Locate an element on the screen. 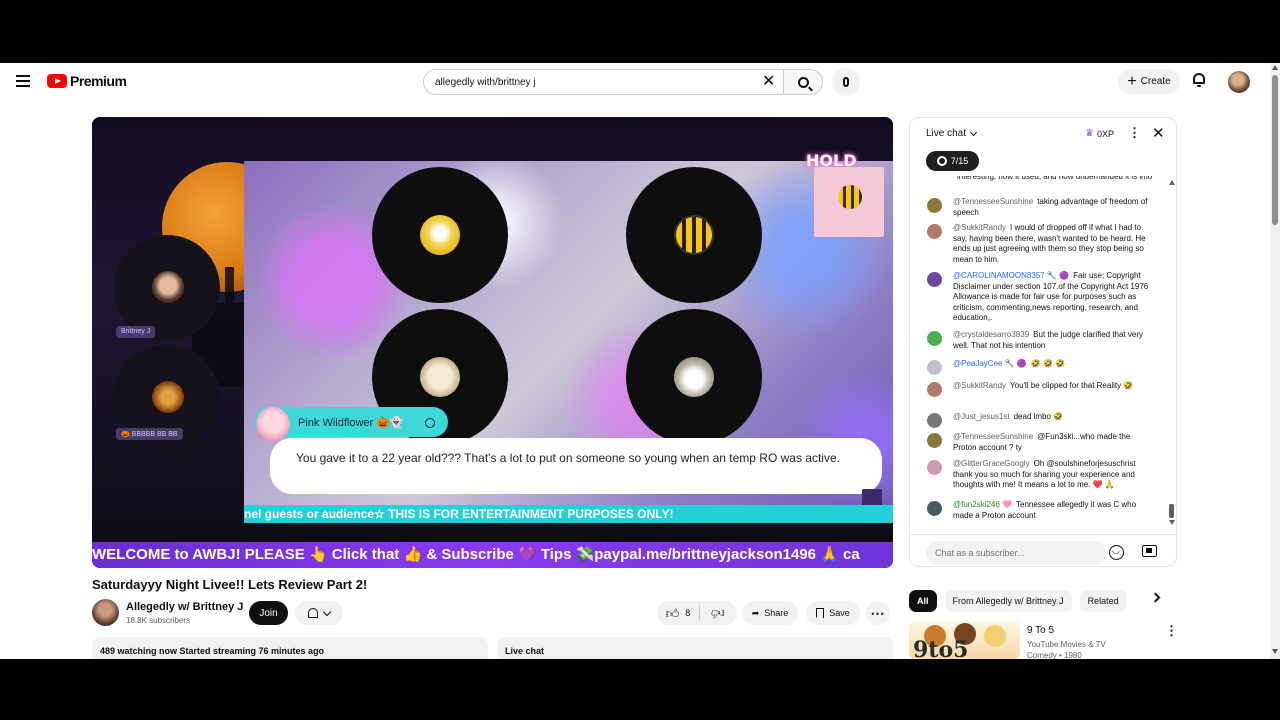 Image resolution: width=1280 pixels, height=720 pixels. search-box is located at coordinates (603, 82).